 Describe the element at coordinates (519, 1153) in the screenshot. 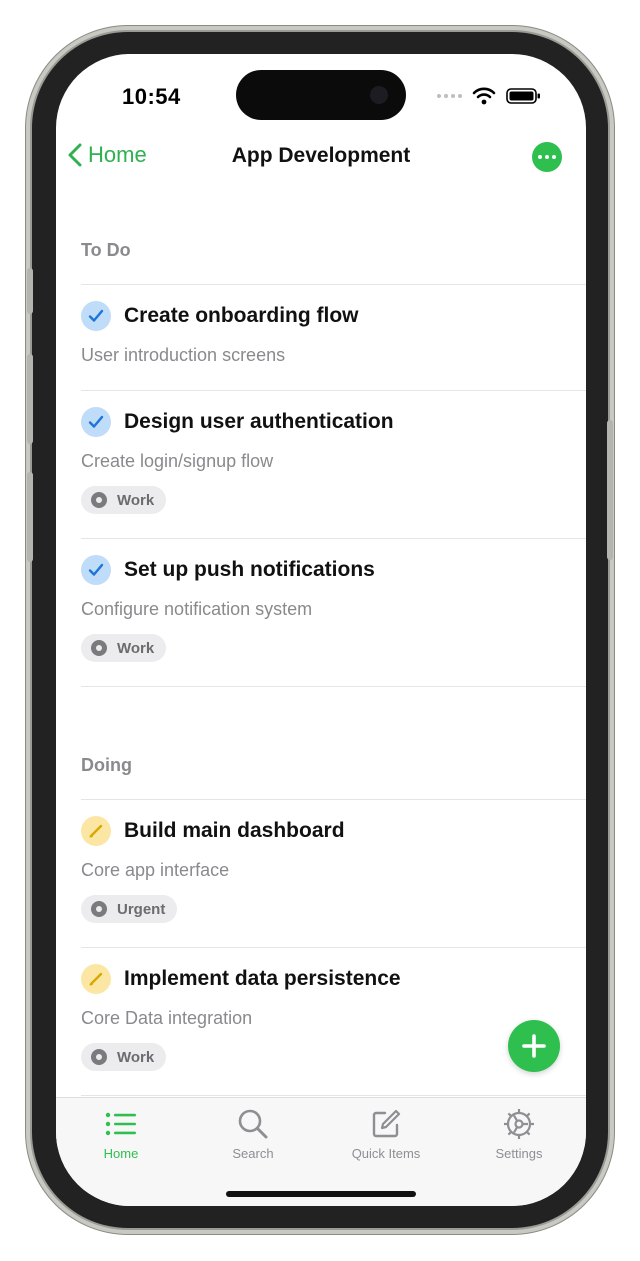

I see `tab-label: Settings` at that location.